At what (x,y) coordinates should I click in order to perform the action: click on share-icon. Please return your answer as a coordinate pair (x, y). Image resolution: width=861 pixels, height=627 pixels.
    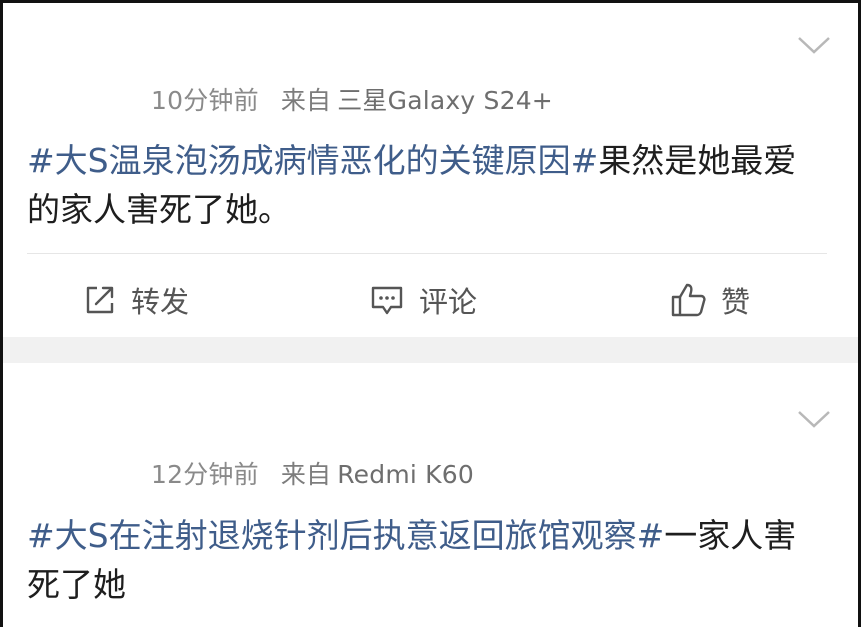
    Looking at the image, I should click on (100, 300).